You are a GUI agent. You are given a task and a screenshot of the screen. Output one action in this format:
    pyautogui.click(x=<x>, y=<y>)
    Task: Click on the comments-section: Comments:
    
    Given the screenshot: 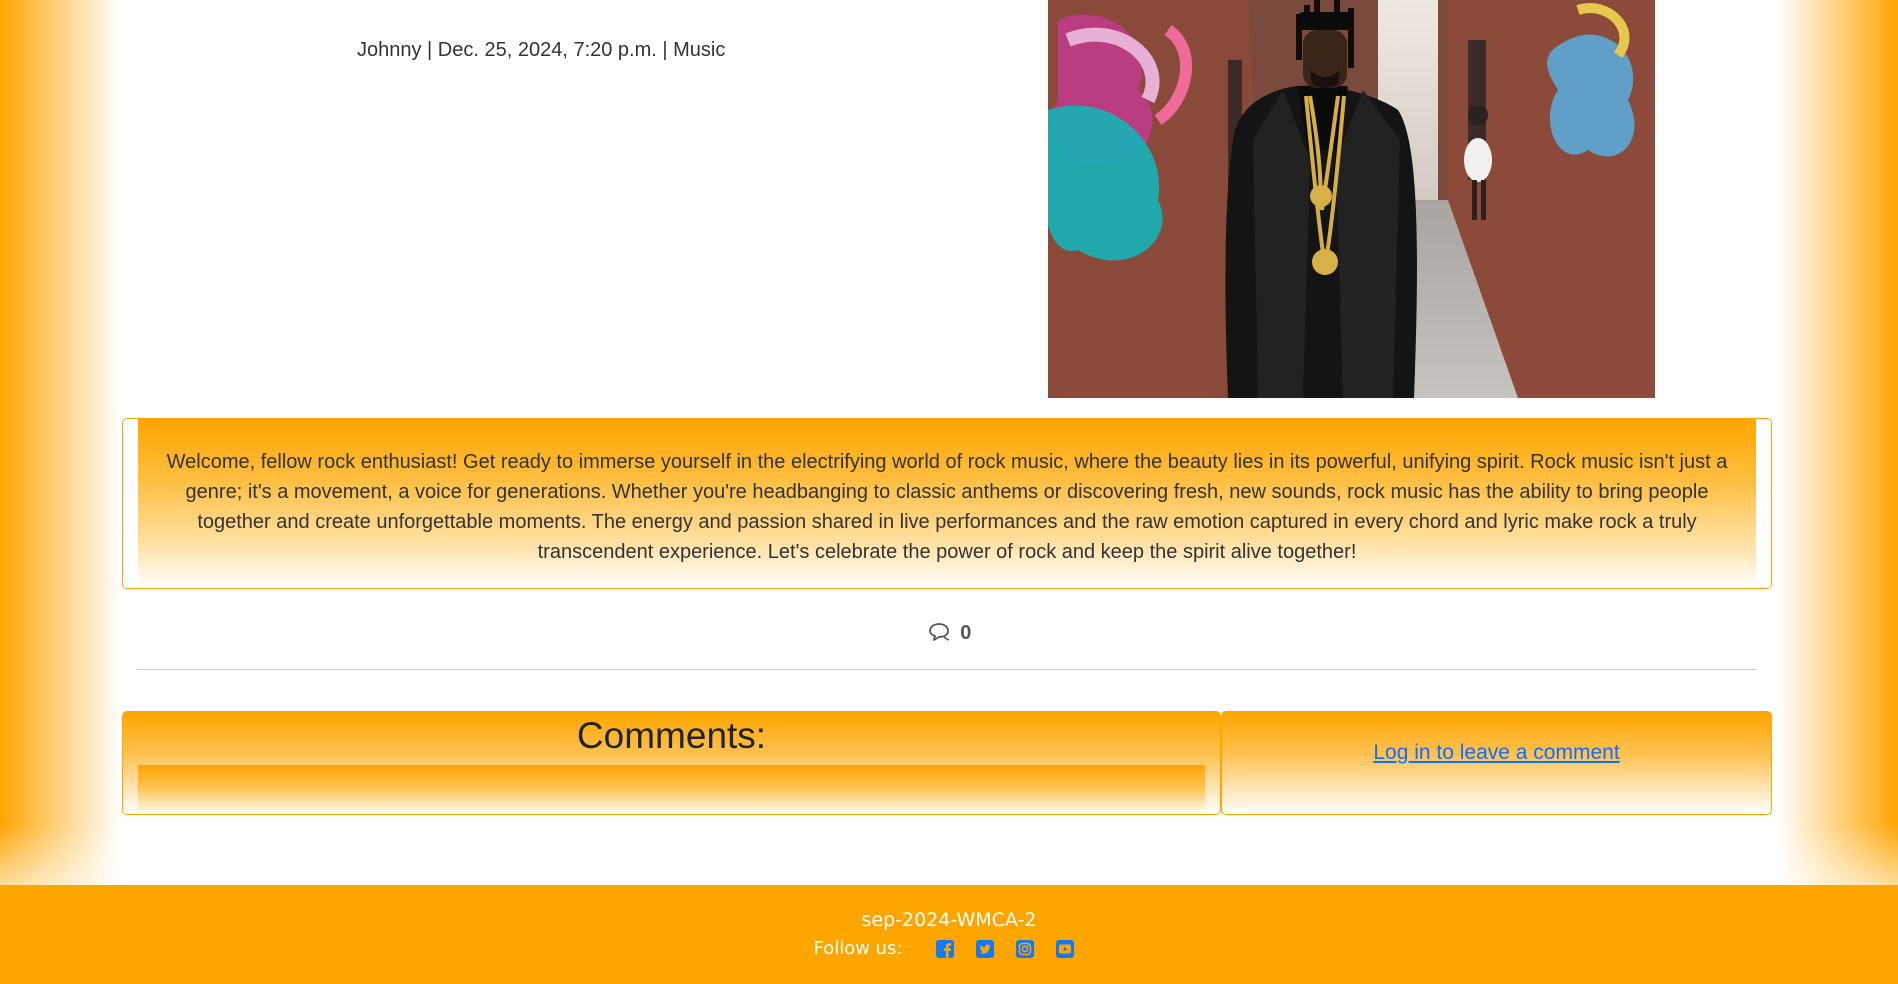 What is the action you would take?
    pyautogui.click(x=671, y=763)
    